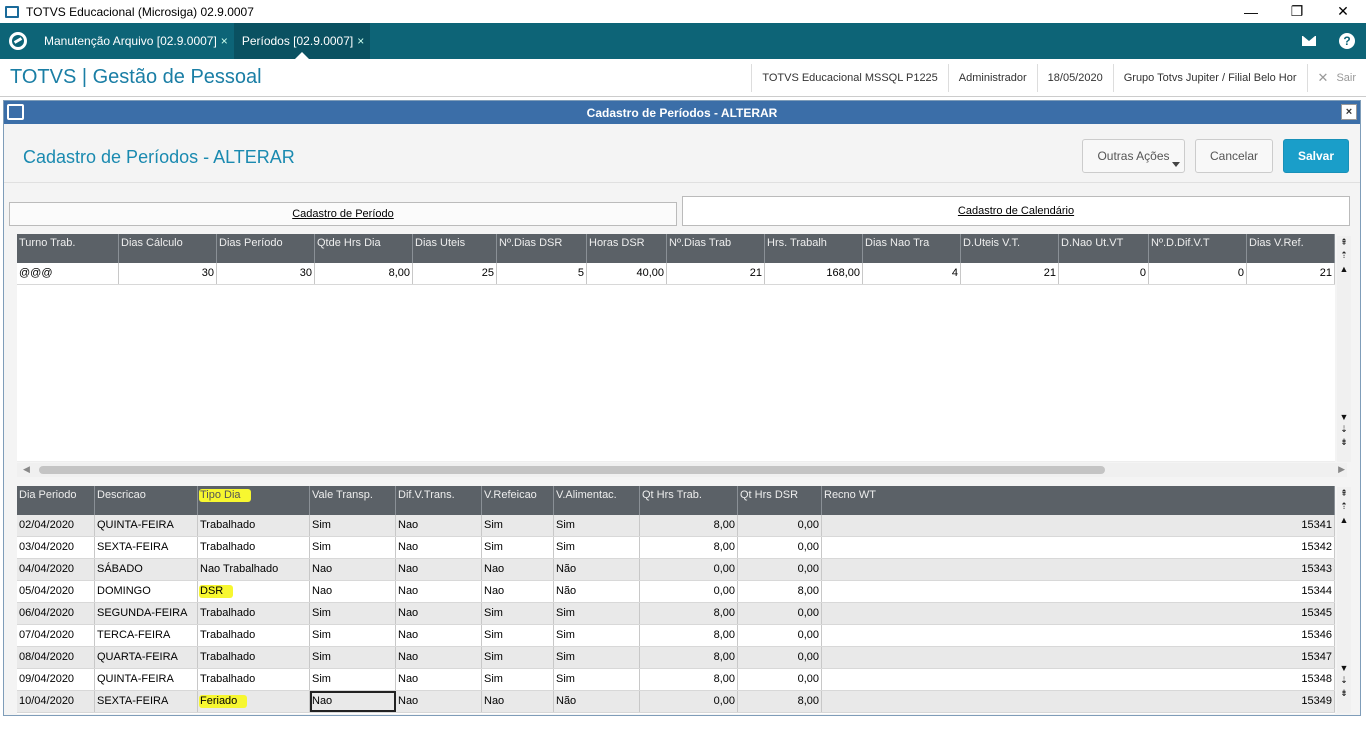 The image size is (1366, 730). Describe the element at coordinates (455, 248) in the screenshot. I see `column-header: Dias Uteis` at that location.